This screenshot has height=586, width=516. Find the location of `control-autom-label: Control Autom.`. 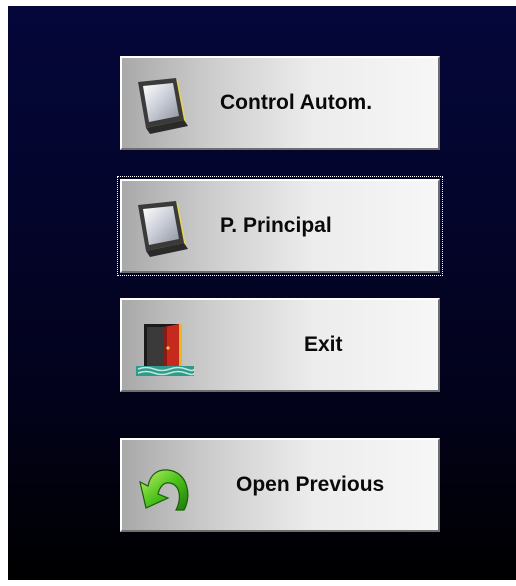

control-autom-label: Control Autom. is located at coordinates (296, 102).